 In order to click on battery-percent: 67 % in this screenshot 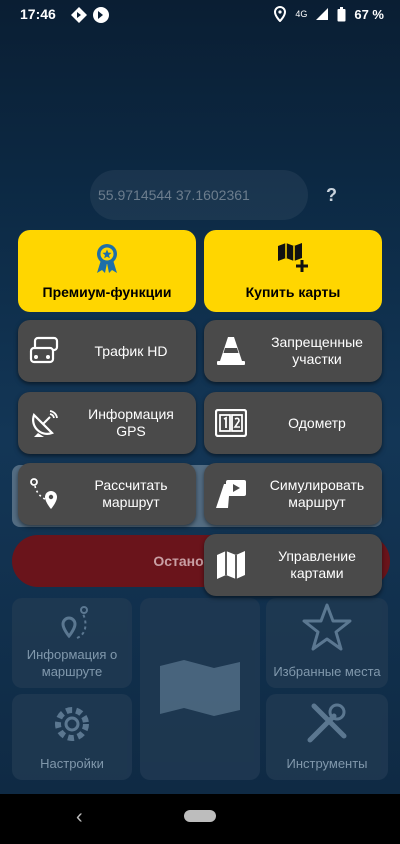, I will do `click(369, 14)`.